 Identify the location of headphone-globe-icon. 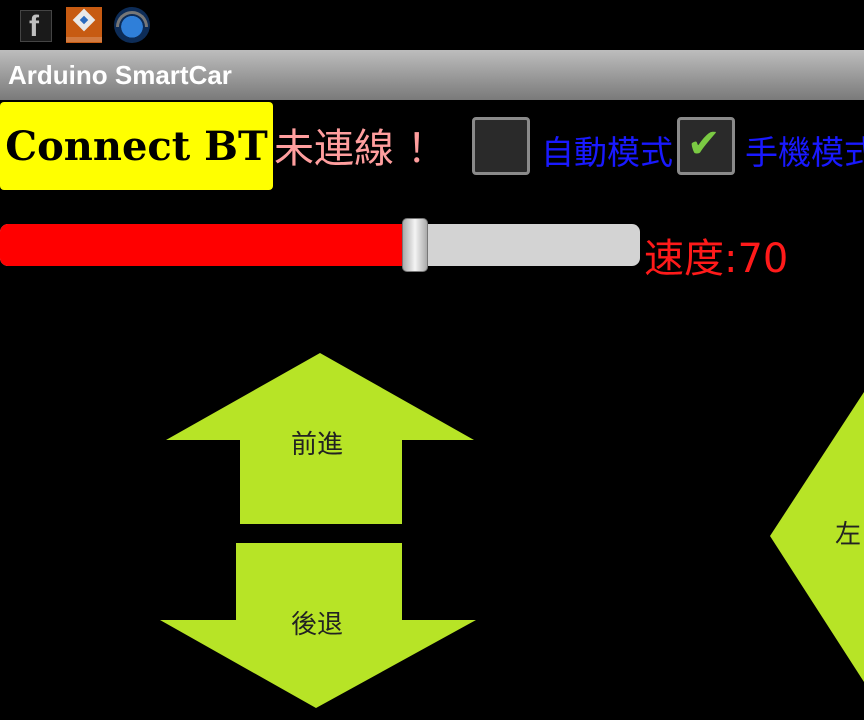
(132, 25).